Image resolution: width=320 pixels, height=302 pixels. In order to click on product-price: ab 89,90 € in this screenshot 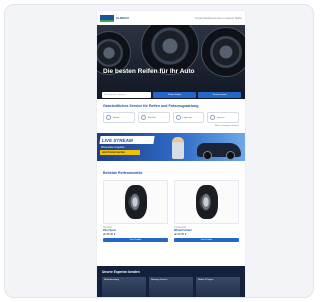, I will do `click(109, 234)`.